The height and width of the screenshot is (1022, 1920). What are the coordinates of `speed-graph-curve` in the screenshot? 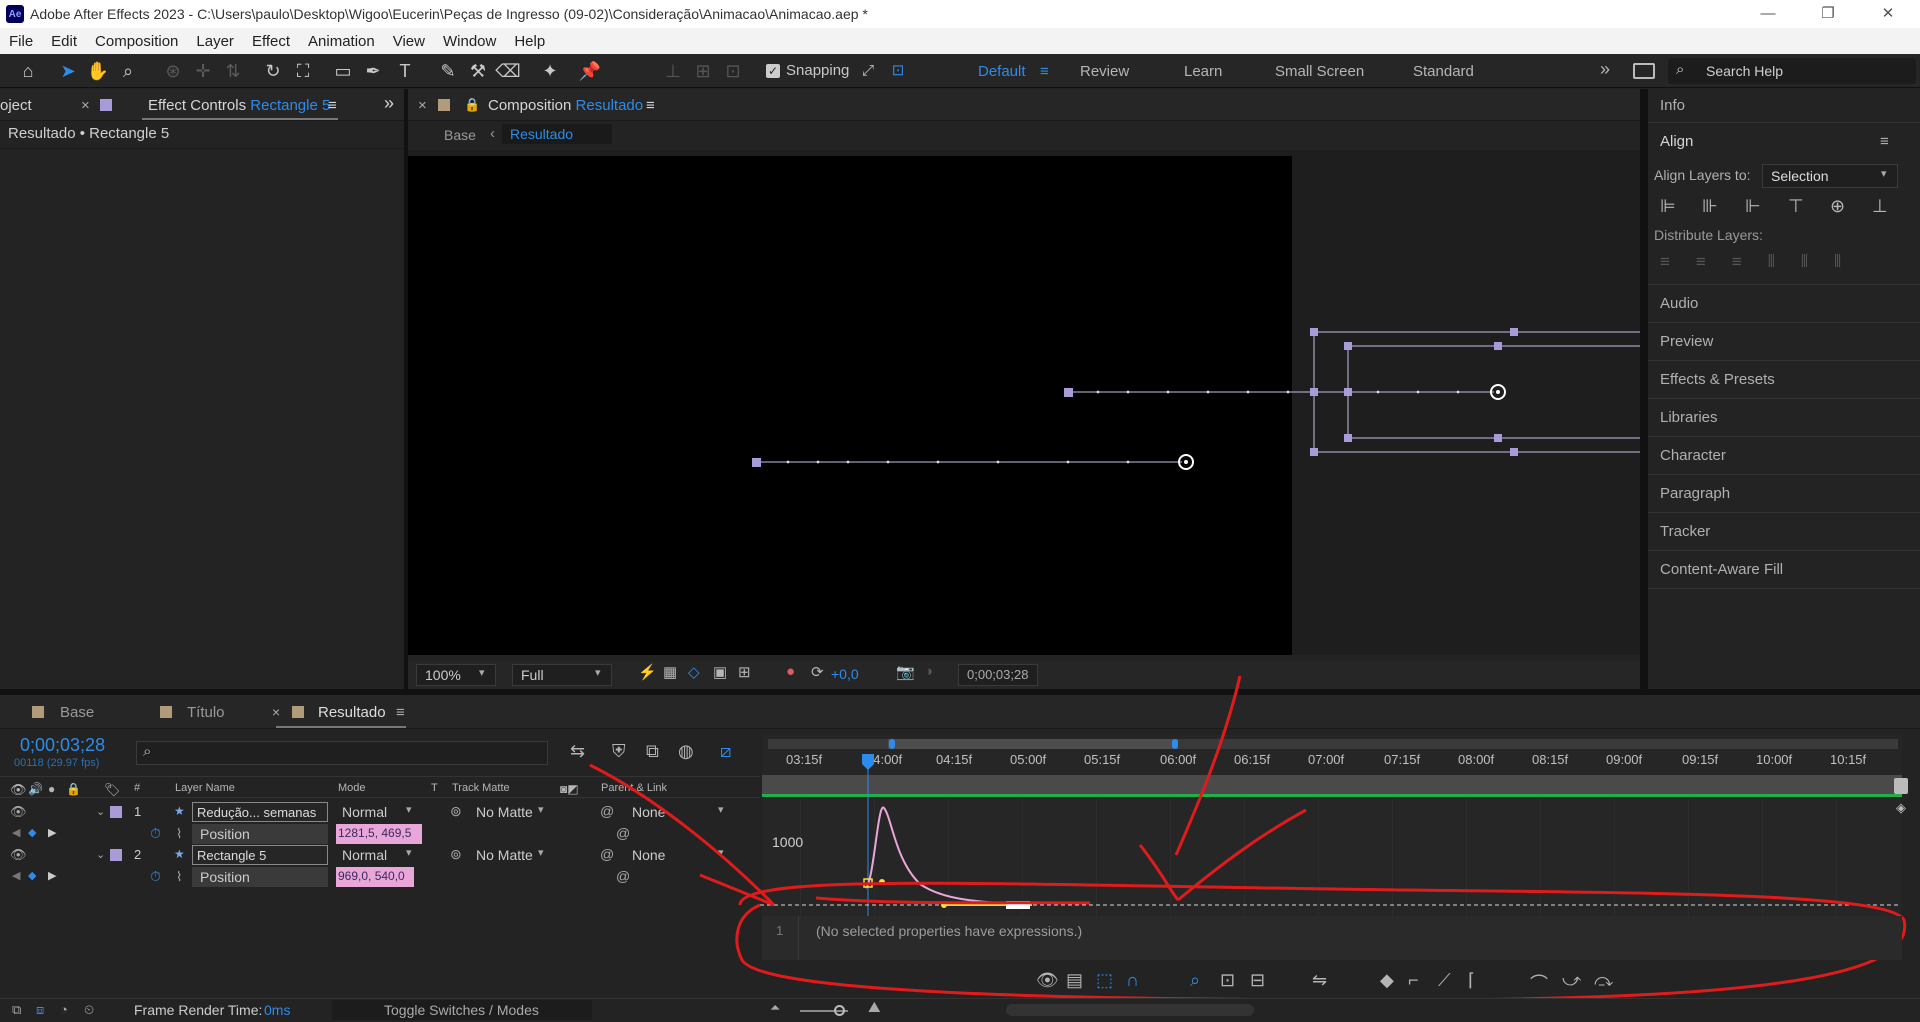 It's located at (943, 855).